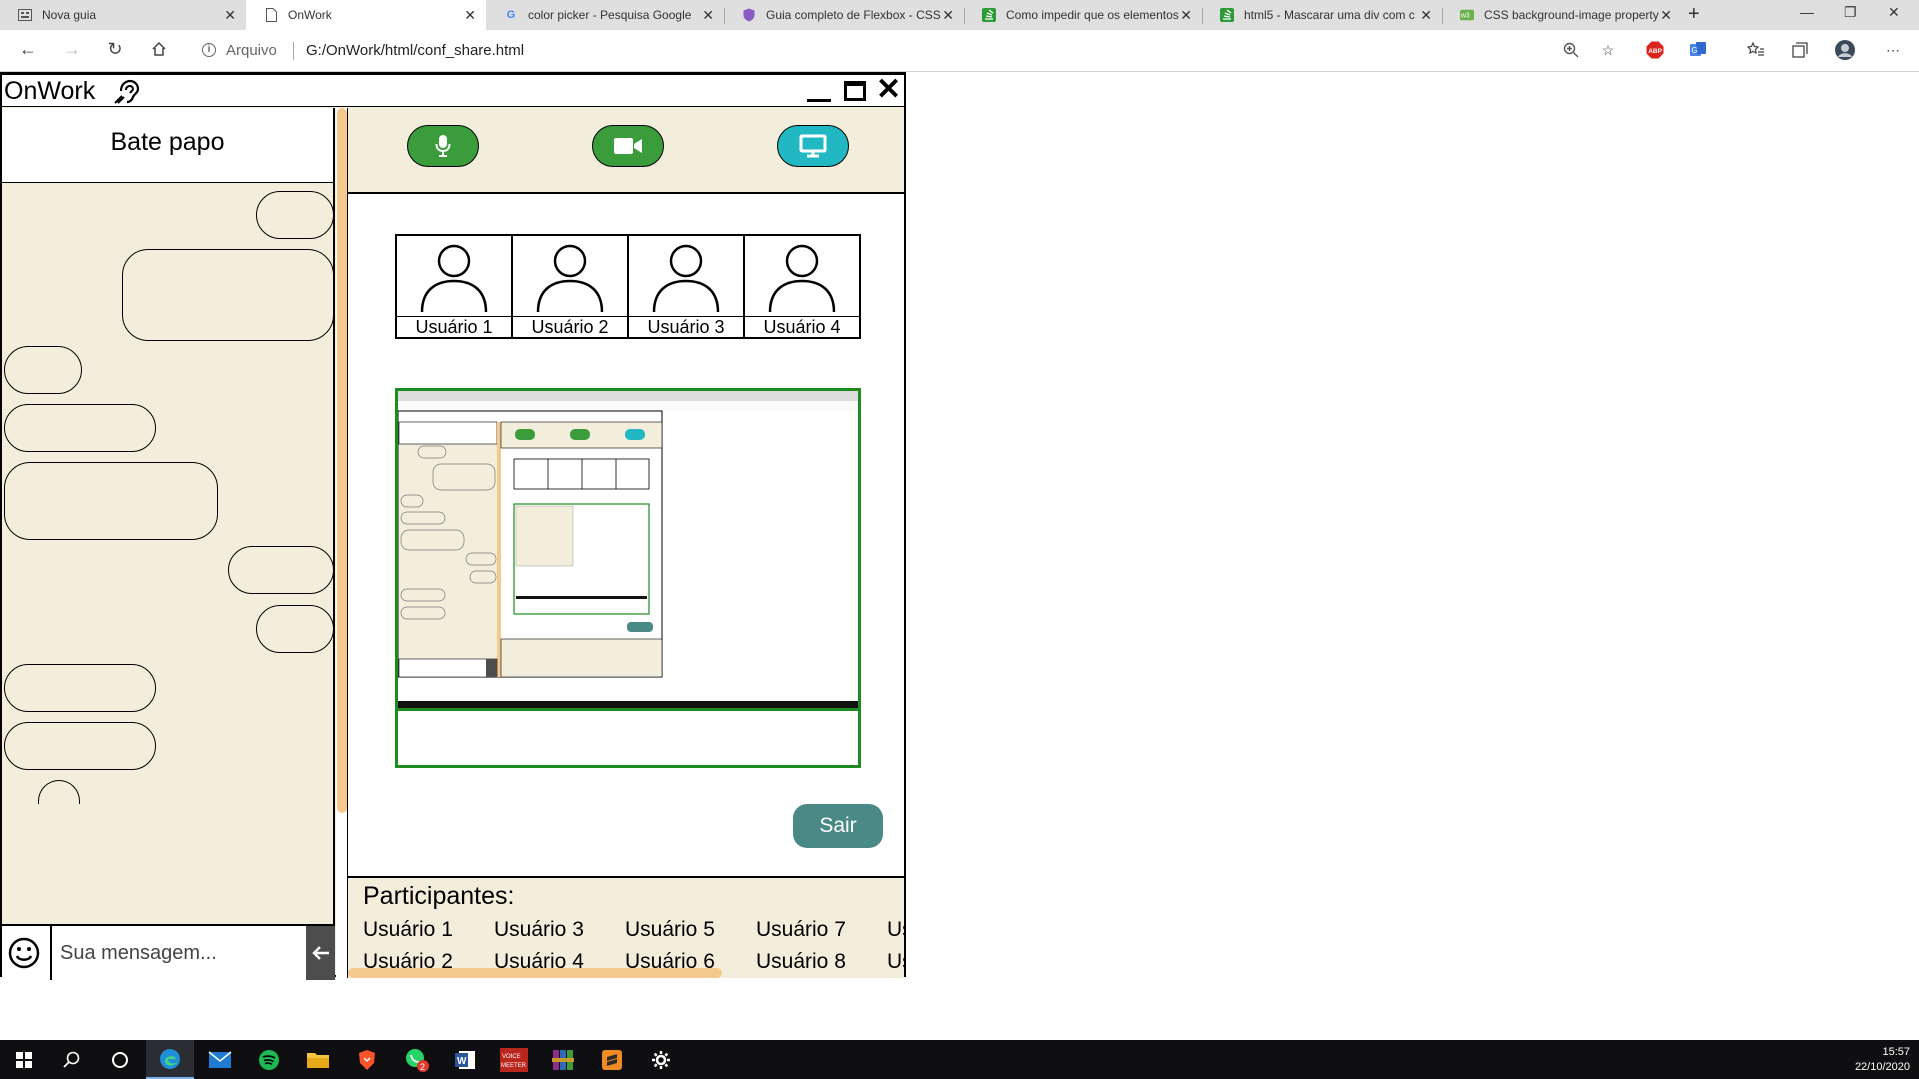 The width and height of the screenshot is (1919, 1079). What do you see at coordinates (801, 929) in the screenshot?
I see `participant-name: Usuário 7` at bounding box center [801, 929].